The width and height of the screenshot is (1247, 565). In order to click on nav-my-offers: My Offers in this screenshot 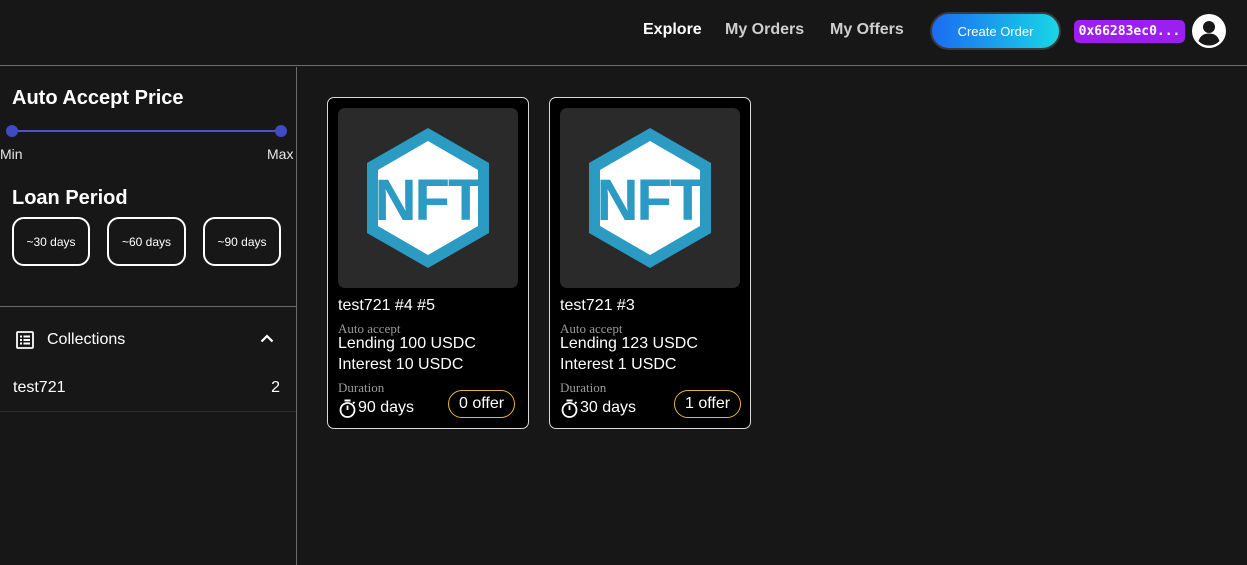, I will do `click(867, 30)`.